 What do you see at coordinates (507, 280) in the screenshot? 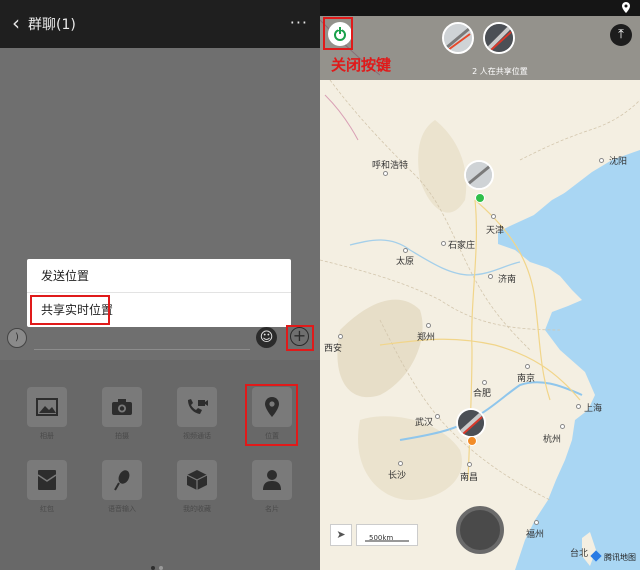
I see `city-label: 济南` at bounding box center [507, 280].